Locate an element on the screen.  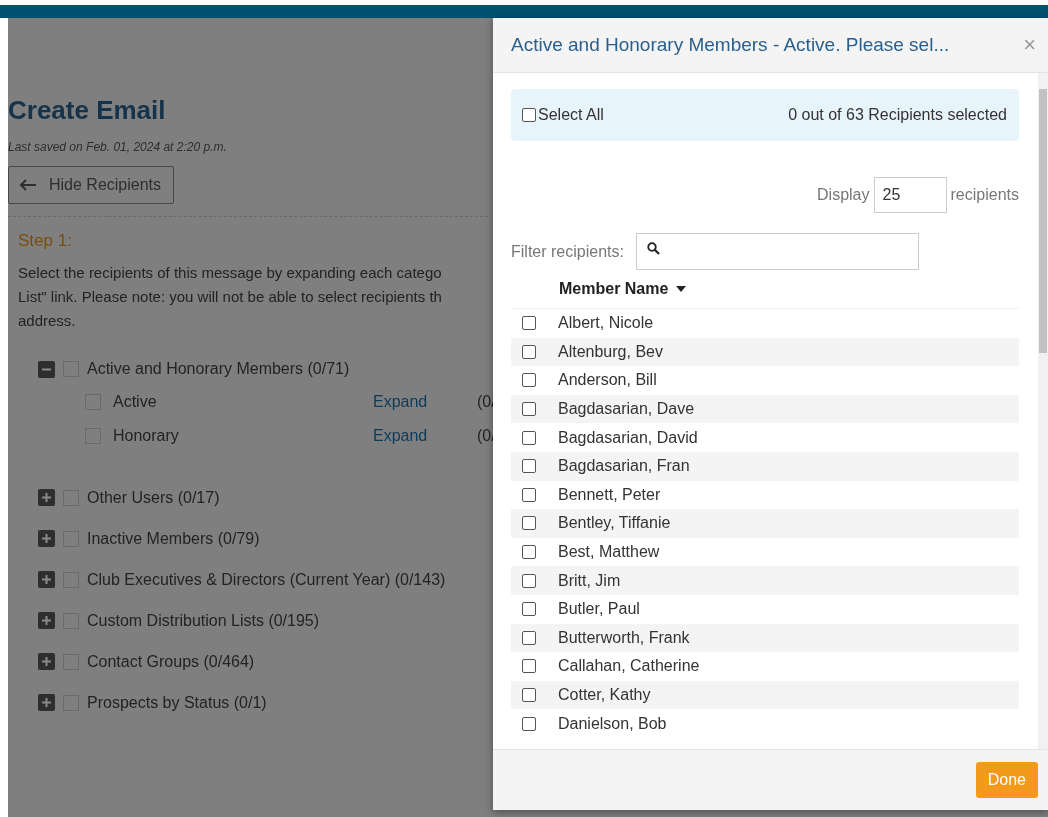
member-name: Bagdasarian, Fran is located at coordinates (624, 466).